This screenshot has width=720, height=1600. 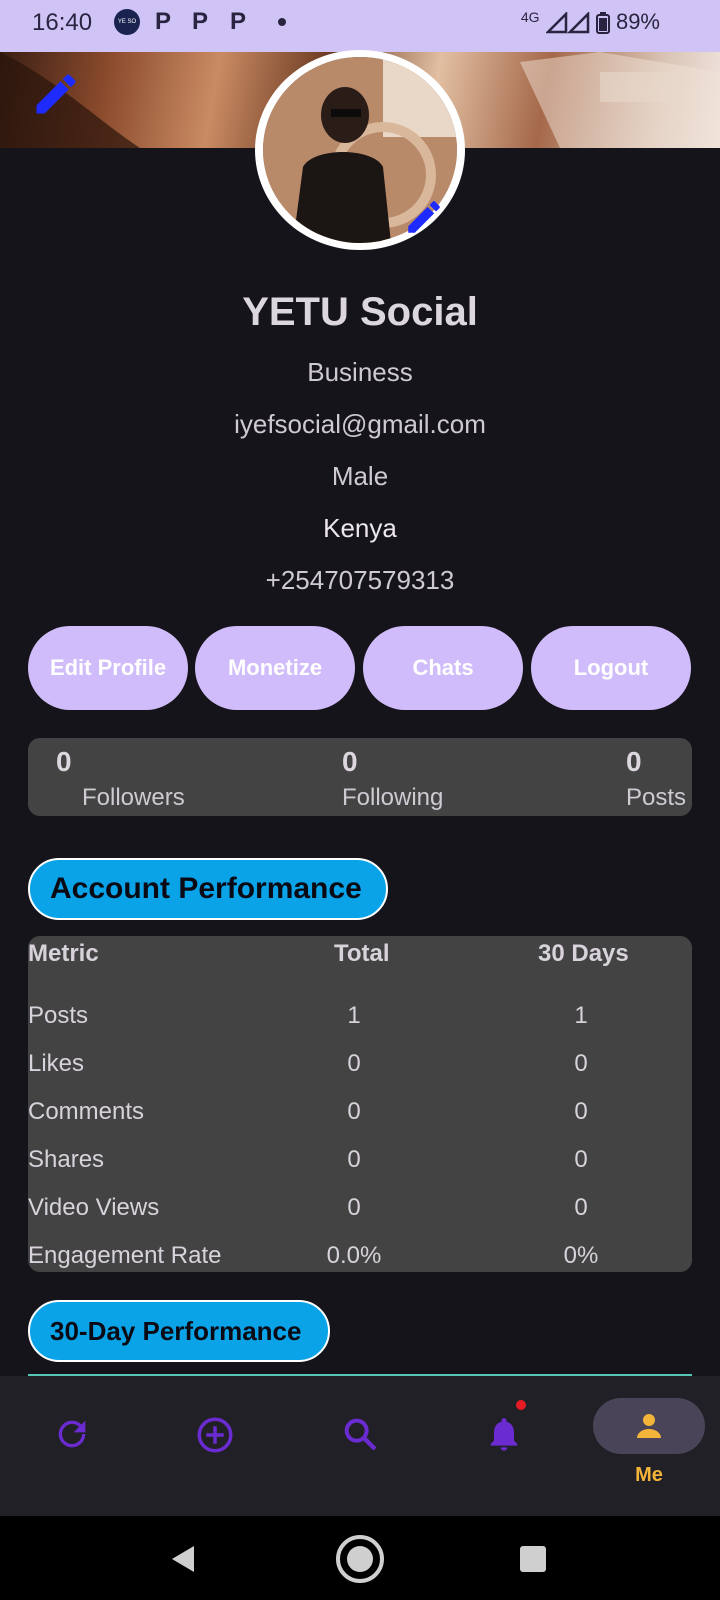 I want to click on column-header-30-days: 30 Days, so click(x=583, y=953).